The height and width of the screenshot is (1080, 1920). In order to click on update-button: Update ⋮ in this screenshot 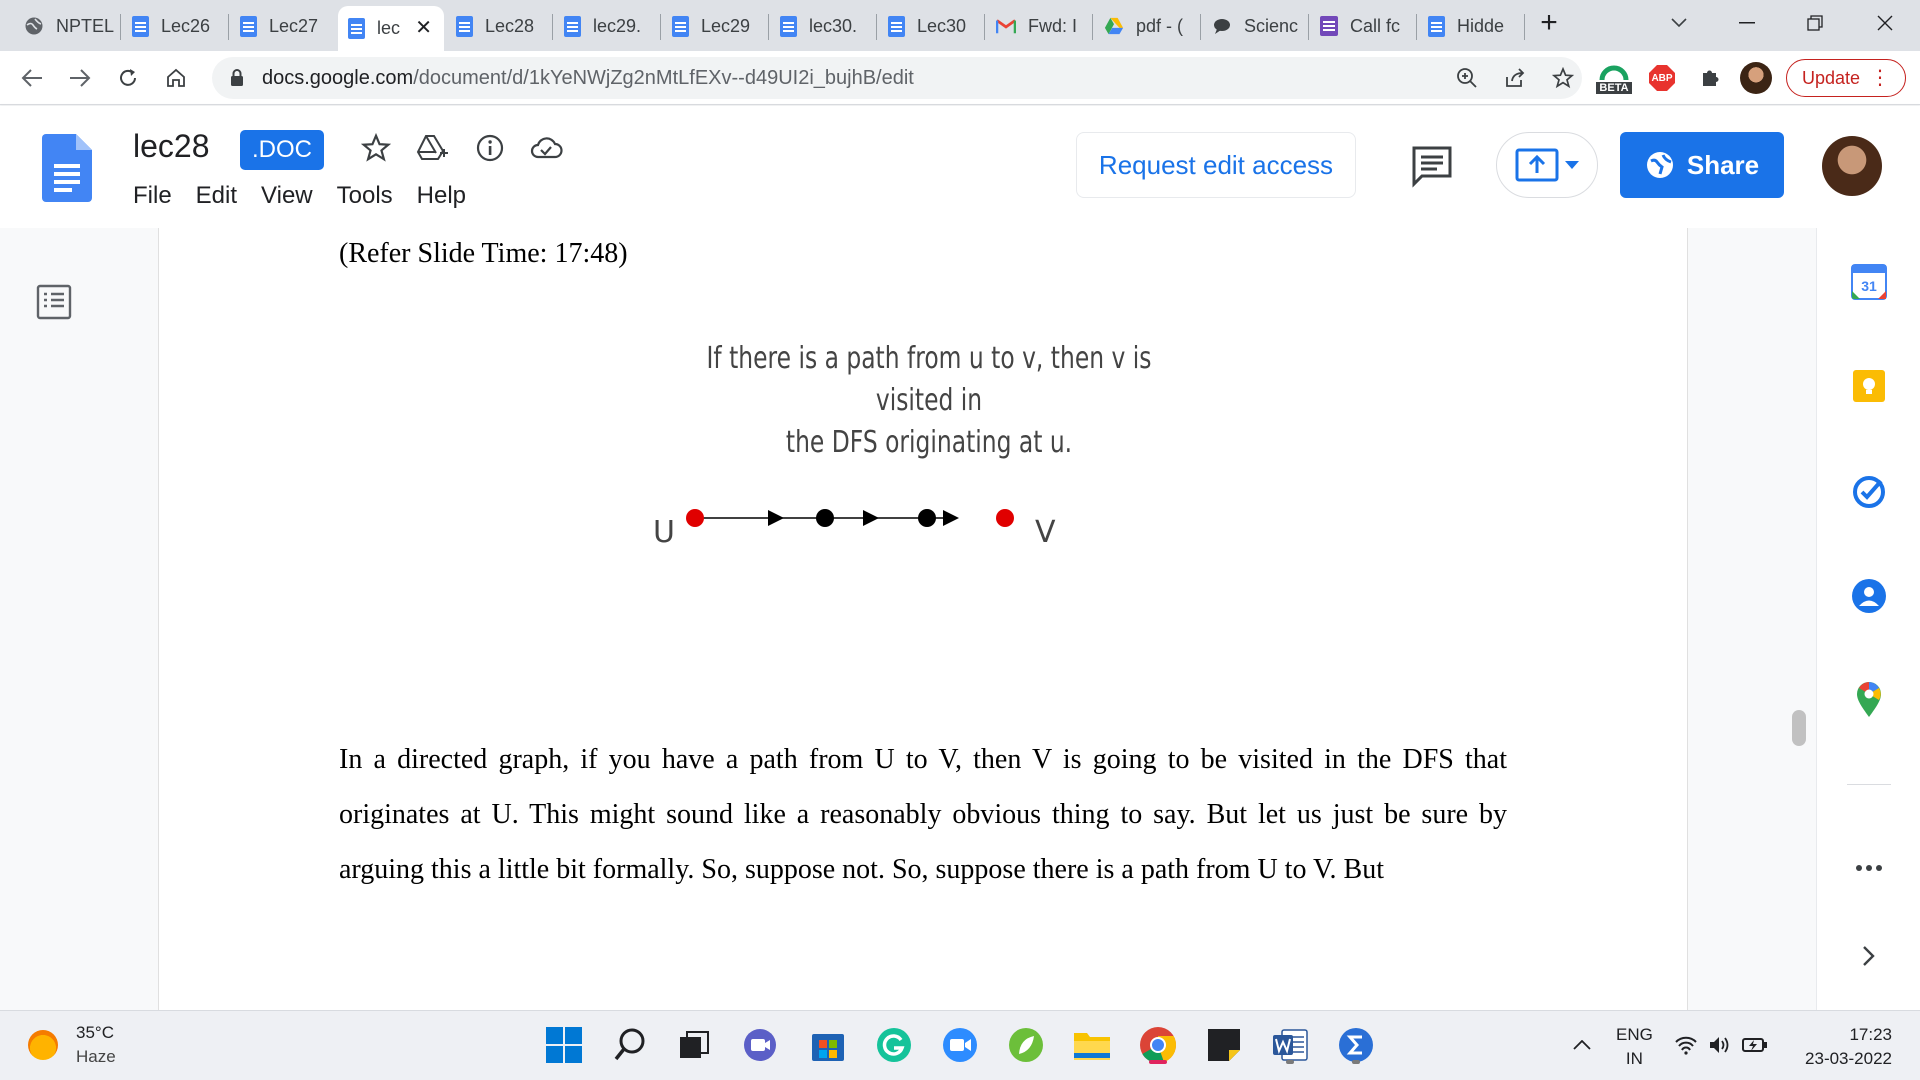, I will do `click(1846, 78)`.